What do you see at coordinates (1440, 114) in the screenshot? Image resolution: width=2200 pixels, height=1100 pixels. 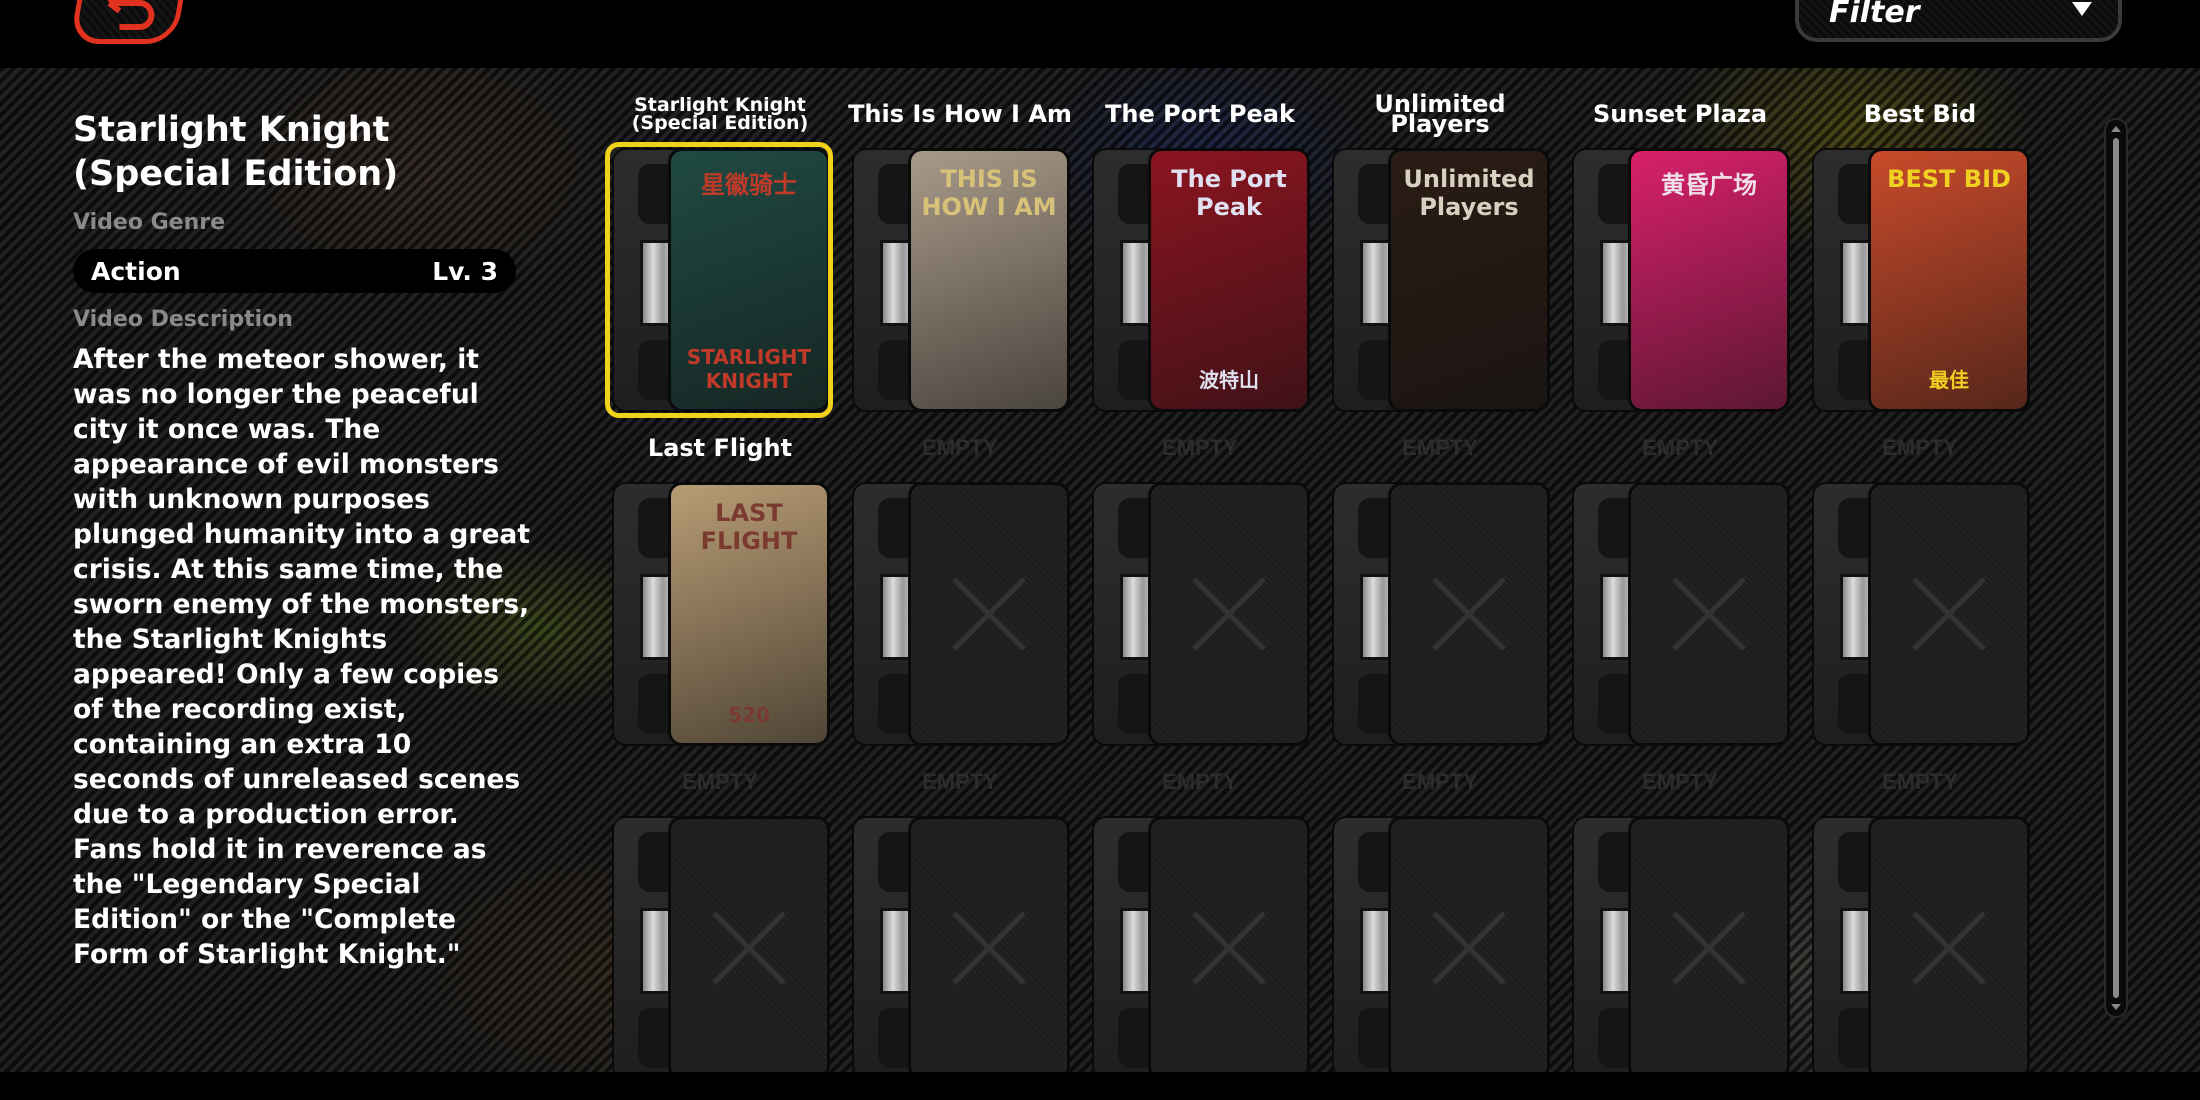 I see `tape-title: Unlimited Players` at bounding box center [1440, 114].